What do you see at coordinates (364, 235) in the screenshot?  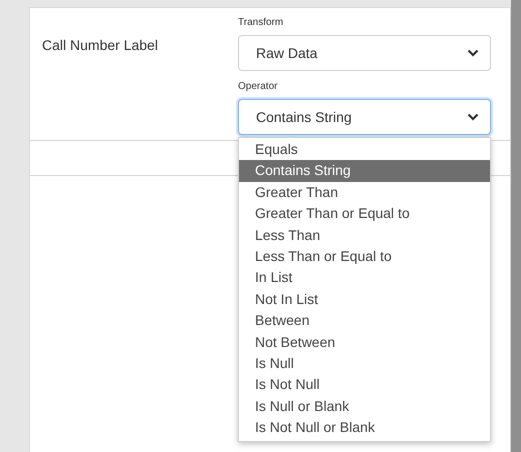 I see `dropdown-option: Less Than` at bounding box center [364, 235].